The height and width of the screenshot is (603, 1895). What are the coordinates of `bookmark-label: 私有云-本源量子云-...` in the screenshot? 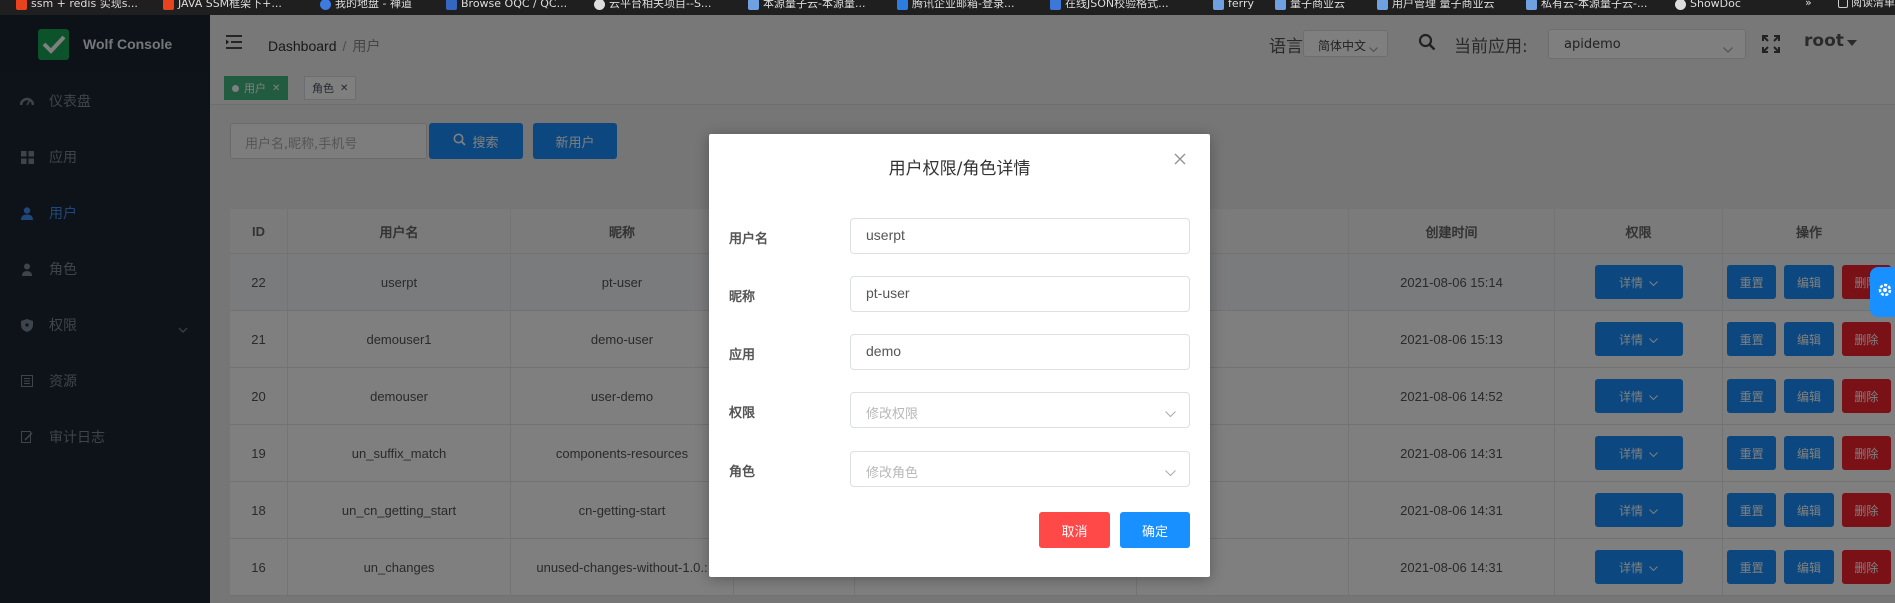 It's located at (1594, 5).